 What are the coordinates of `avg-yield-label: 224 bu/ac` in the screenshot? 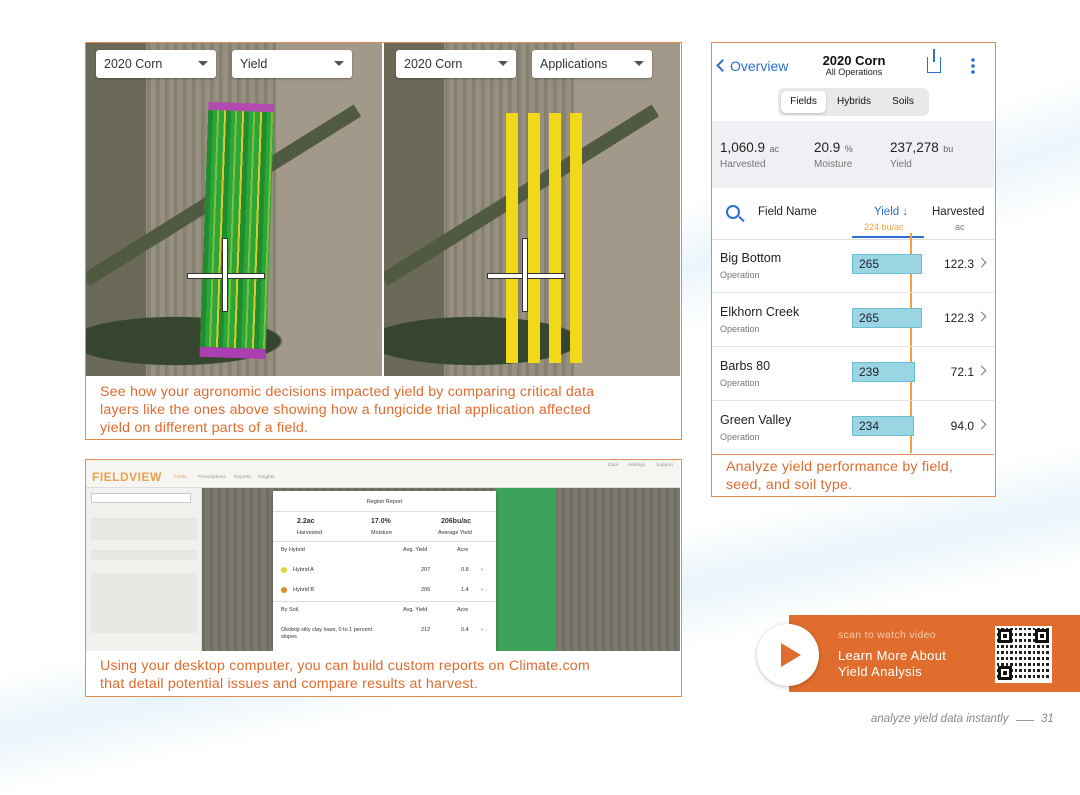 It's located at (884, 227).